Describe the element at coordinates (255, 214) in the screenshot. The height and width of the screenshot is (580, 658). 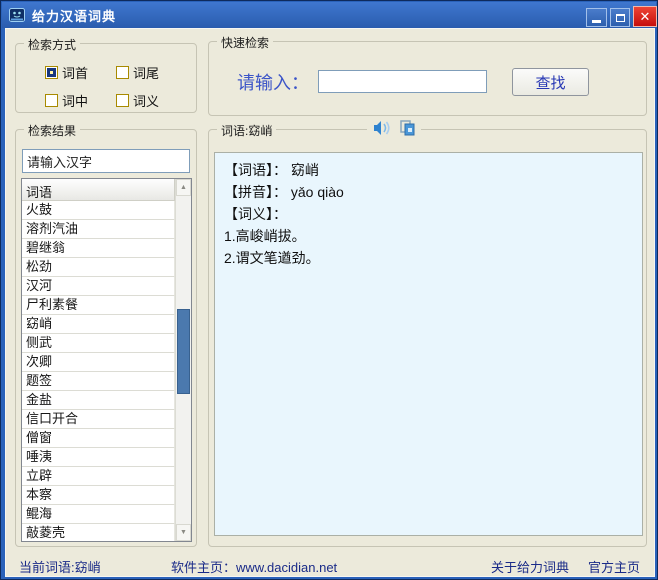
I see `definition-line: 【词义】：` at that location.